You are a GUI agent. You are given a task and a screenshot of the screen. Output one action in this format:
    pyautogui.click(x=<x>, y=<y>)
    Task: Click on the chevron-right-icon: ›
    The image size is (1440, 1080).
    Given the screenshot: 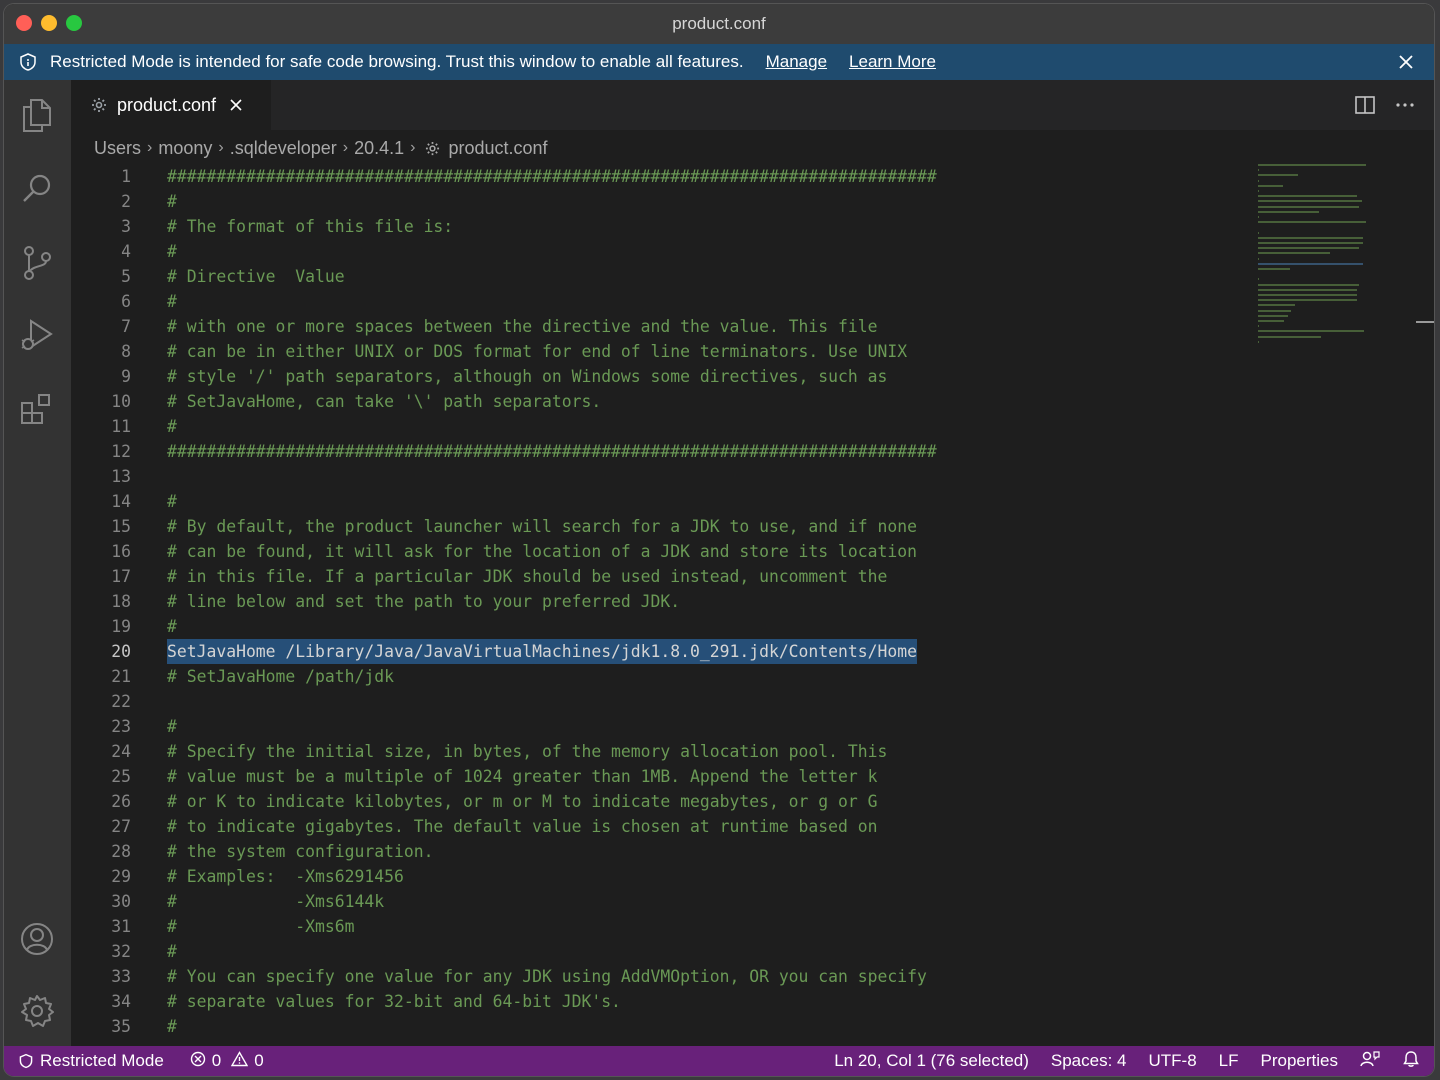 What is the action you would take?
    pyautogui.click(x=345, y=147)
    